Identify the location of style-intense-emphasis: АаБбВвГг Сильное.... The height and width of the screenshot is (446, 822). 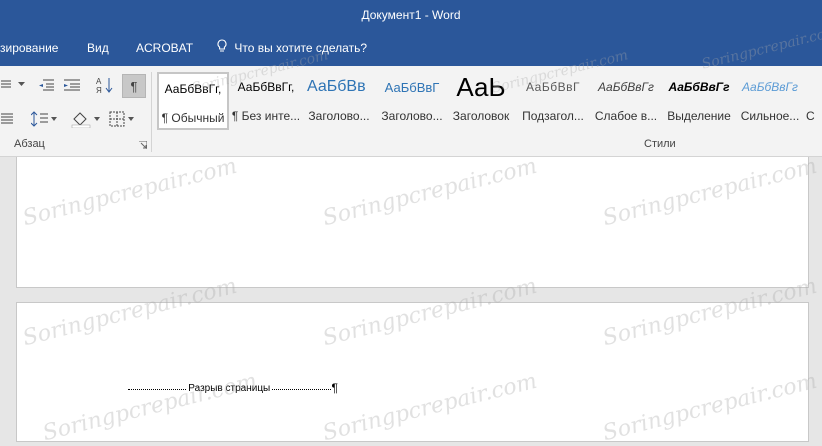
(770, 101).